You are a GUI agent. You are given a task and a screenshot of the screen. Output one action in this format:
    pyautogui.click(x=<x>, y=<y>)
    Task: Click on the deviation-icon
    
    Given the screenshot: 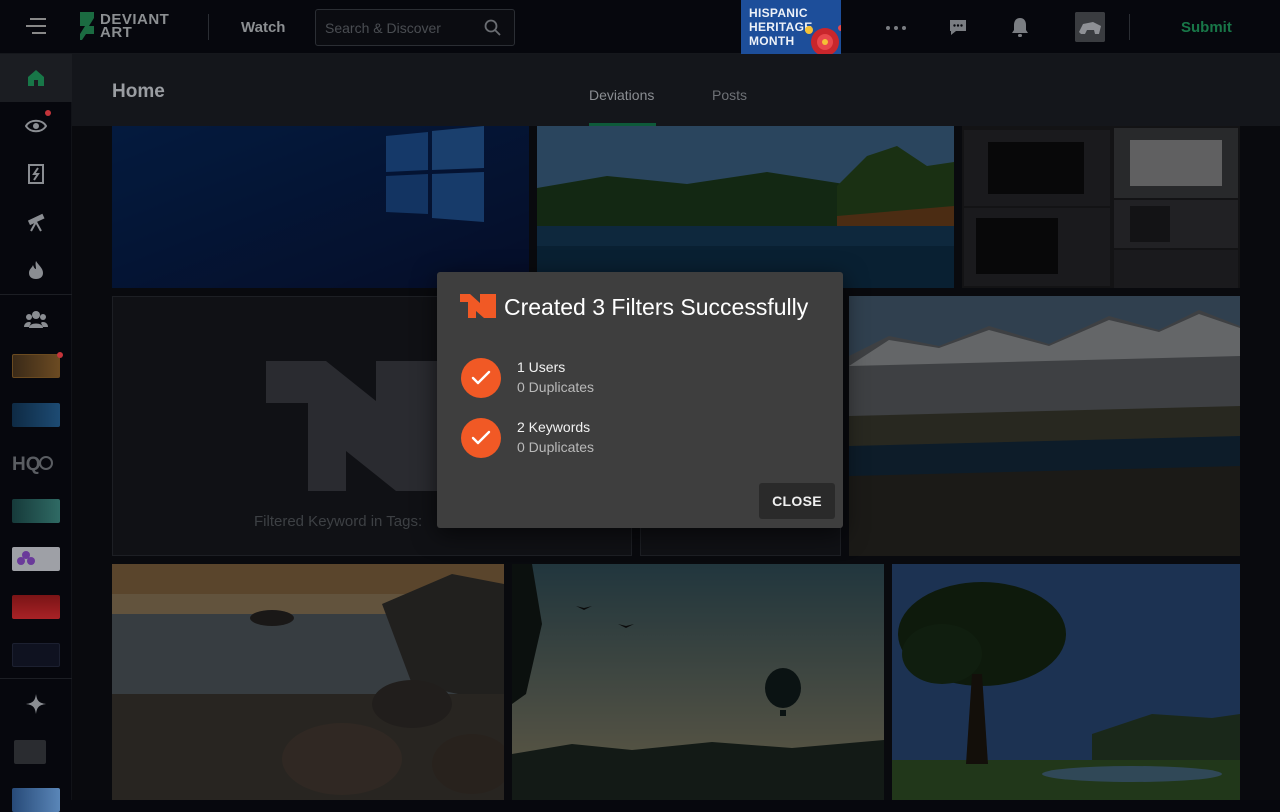 What is the action you would take?
    pyautogui.click(x=36, y=174)
    